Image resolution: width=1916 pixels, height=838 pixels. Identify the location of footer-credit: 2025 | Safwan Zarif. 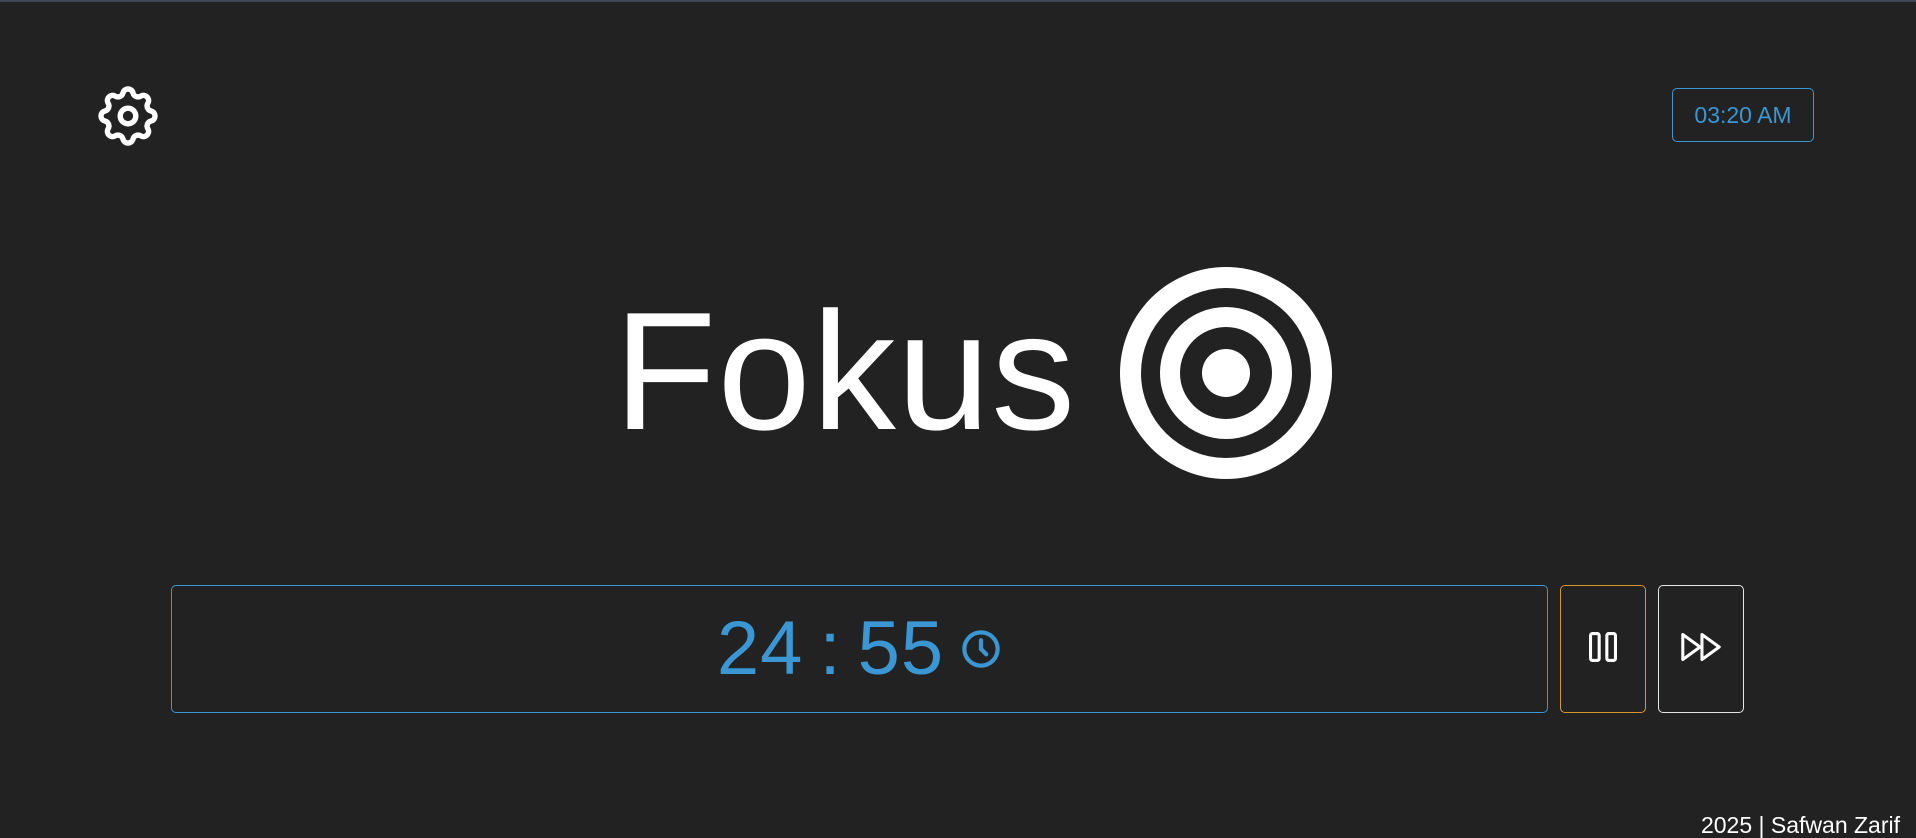
(1800, 825).